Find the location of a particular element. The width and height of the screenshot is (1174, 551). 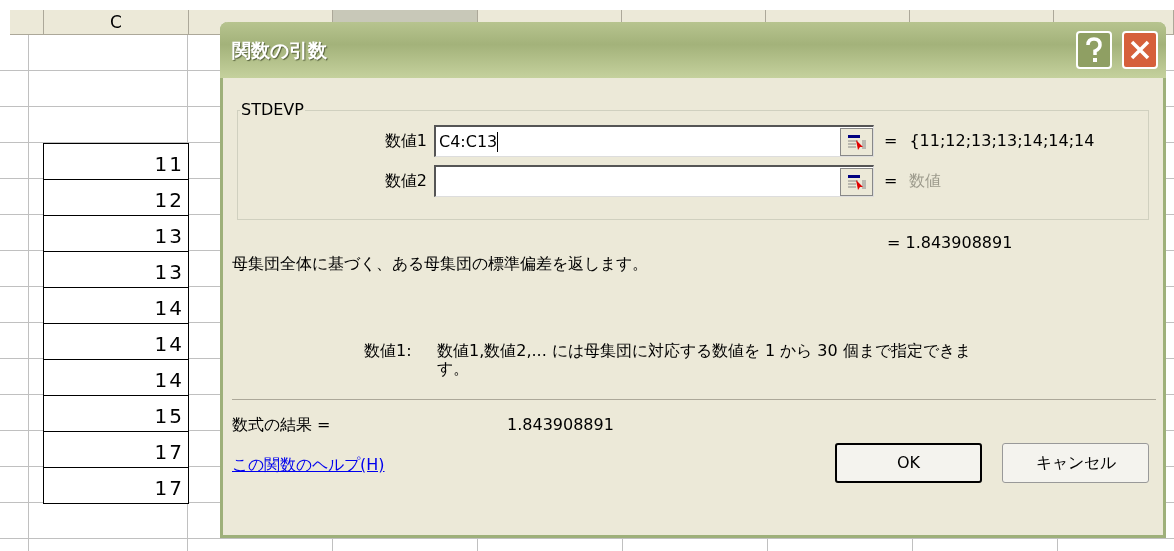

close-button is located at coordinates (1140, 50).